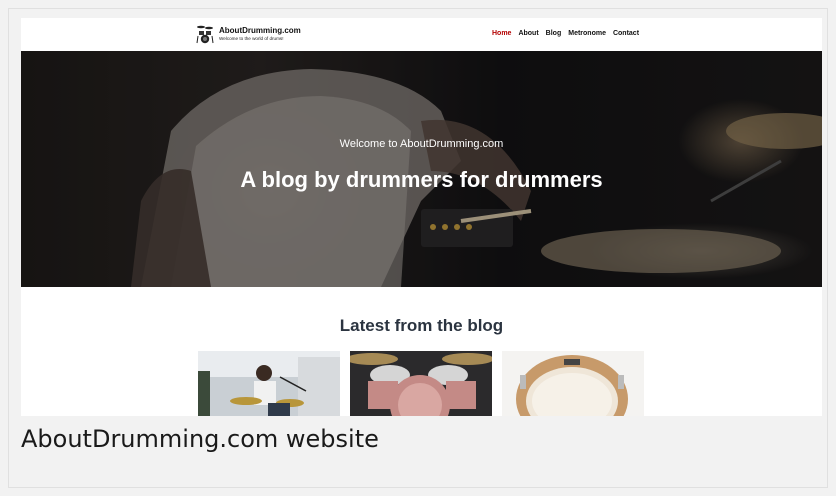 The width and height of the screenshot is (836, 496). I want to click on main-nav: Home About Blog Metronome Contact, so click(565, 33).